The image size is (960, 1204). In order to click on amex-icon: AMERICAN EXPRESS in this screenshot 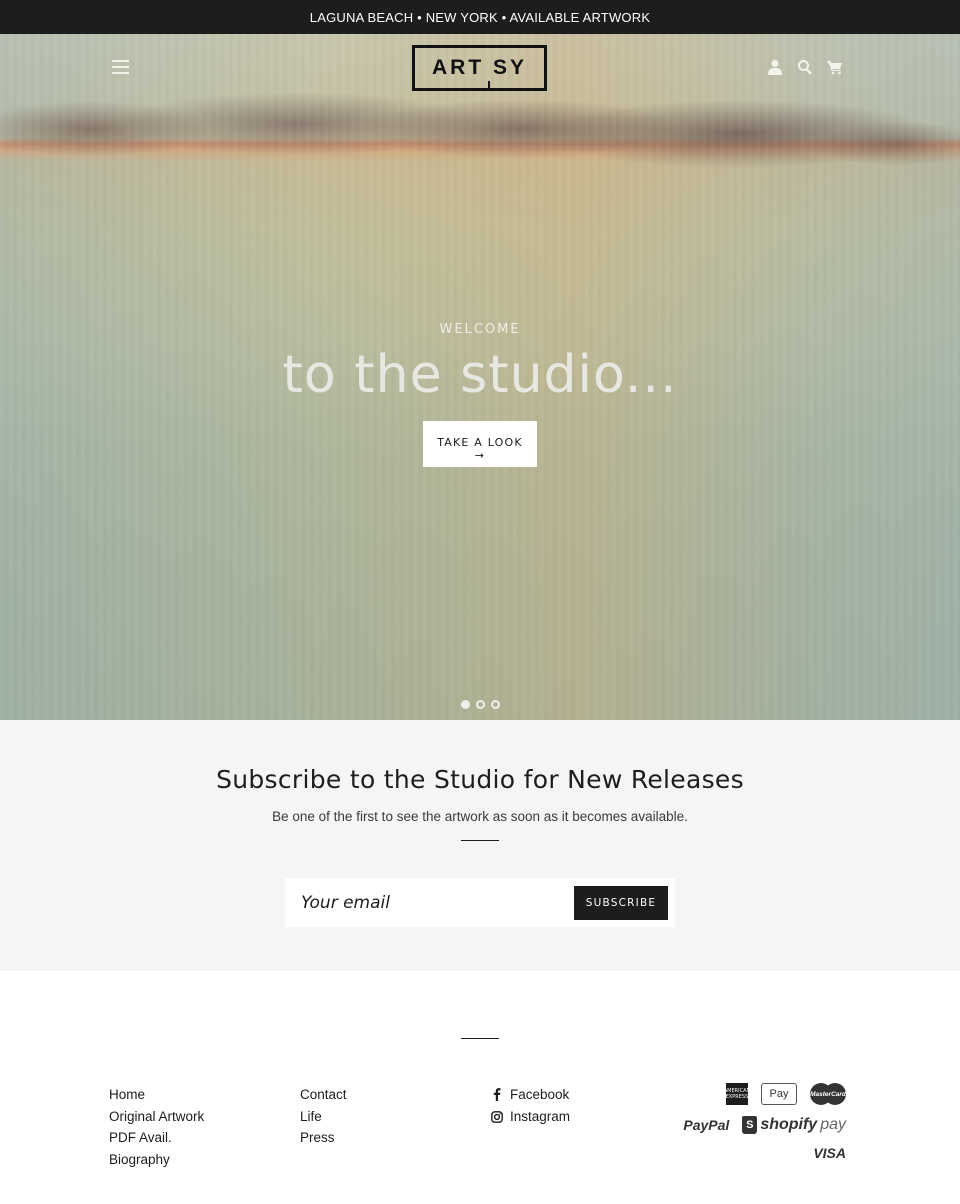, I will do `click(737, 1094)`.